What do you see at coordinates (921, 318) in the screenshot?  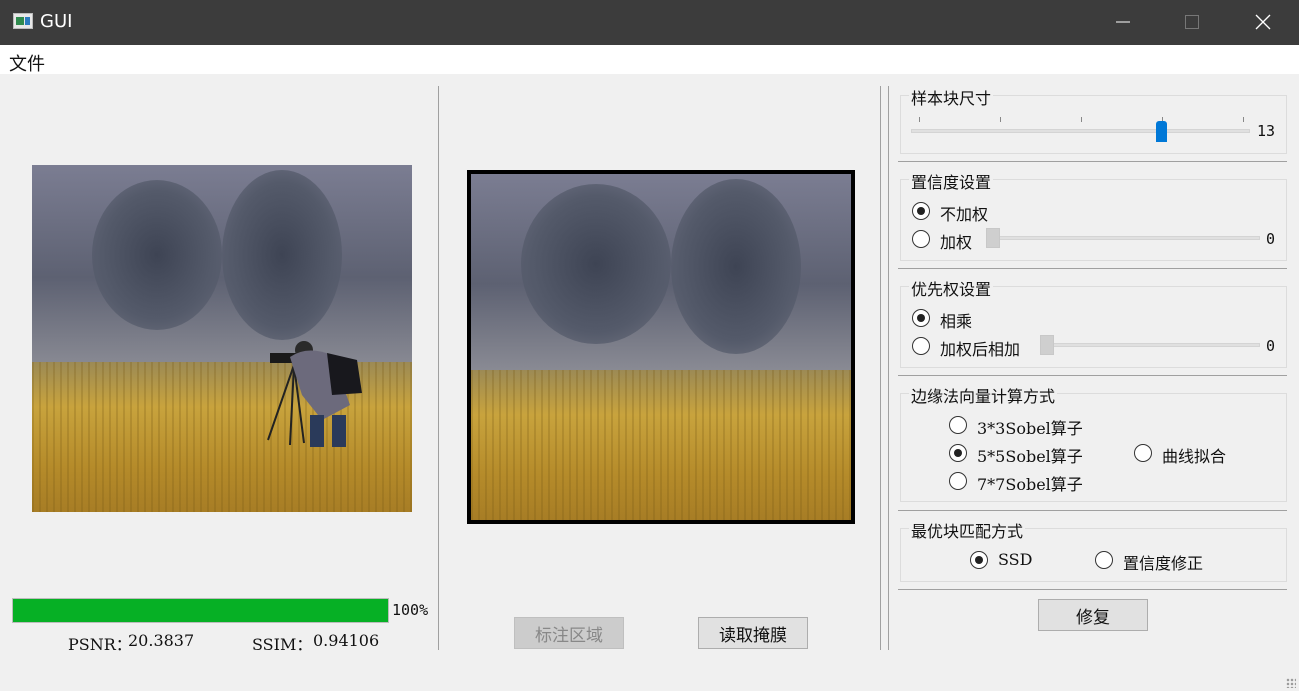 I see `radio-multiply` at bounding box center [921, 318].